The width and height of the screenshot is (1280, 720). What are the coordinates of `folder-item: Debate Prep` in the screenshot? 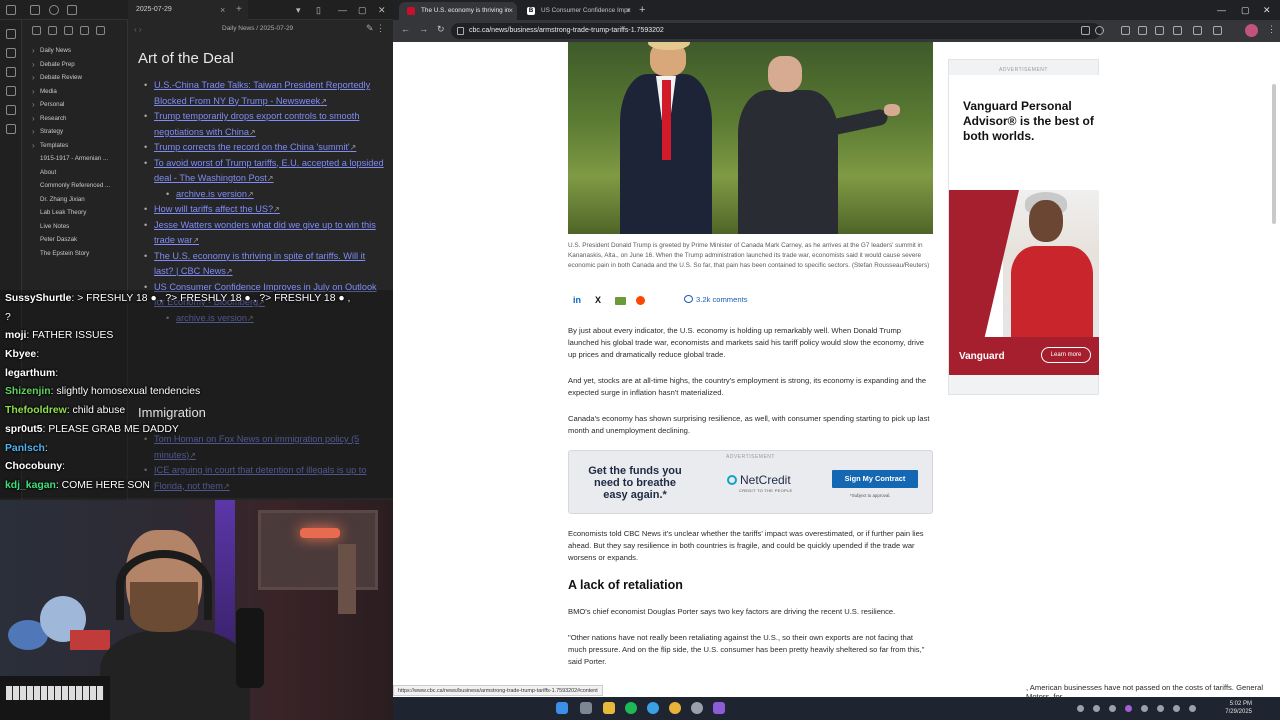 It's located at (74, 65).